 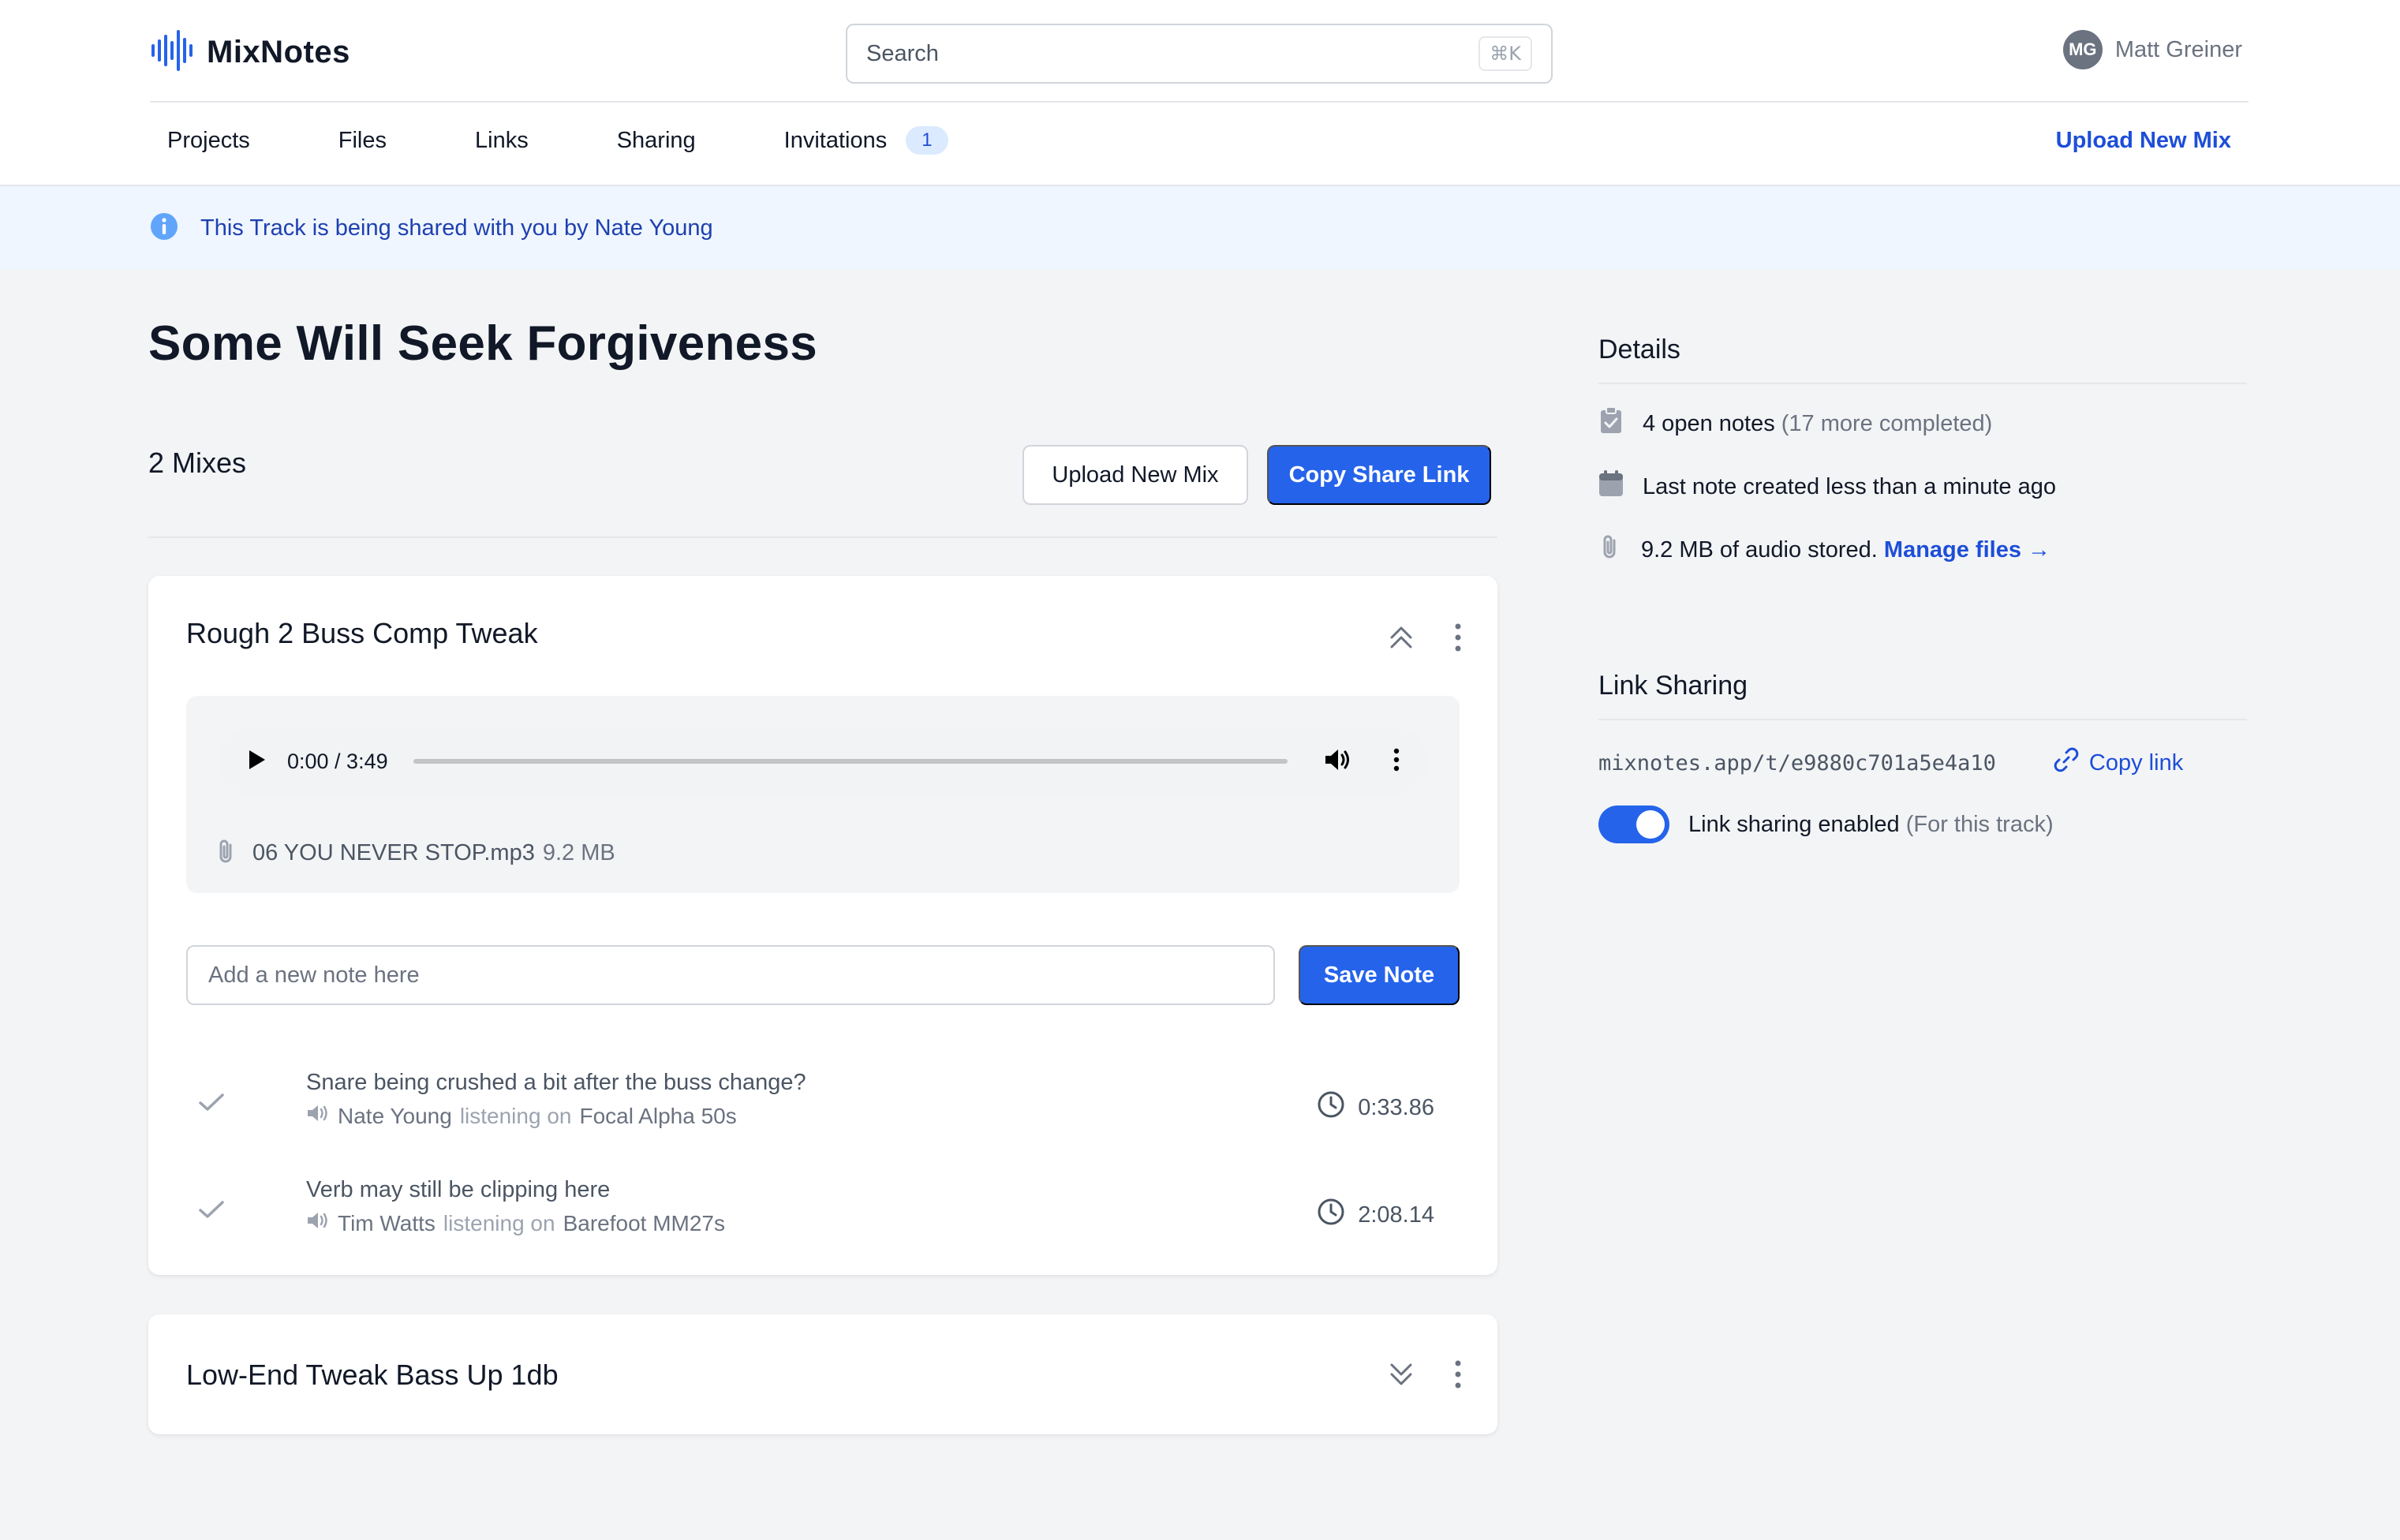 What do you see at coordinates (731, 975) in the screenshot?
I see `new-note-input: Add a new note here` at bounding box center [731, 975].